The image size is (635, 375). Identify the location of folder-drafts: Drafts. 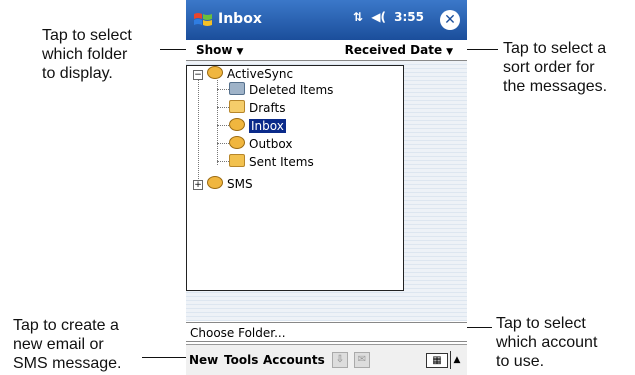
(257, 108).